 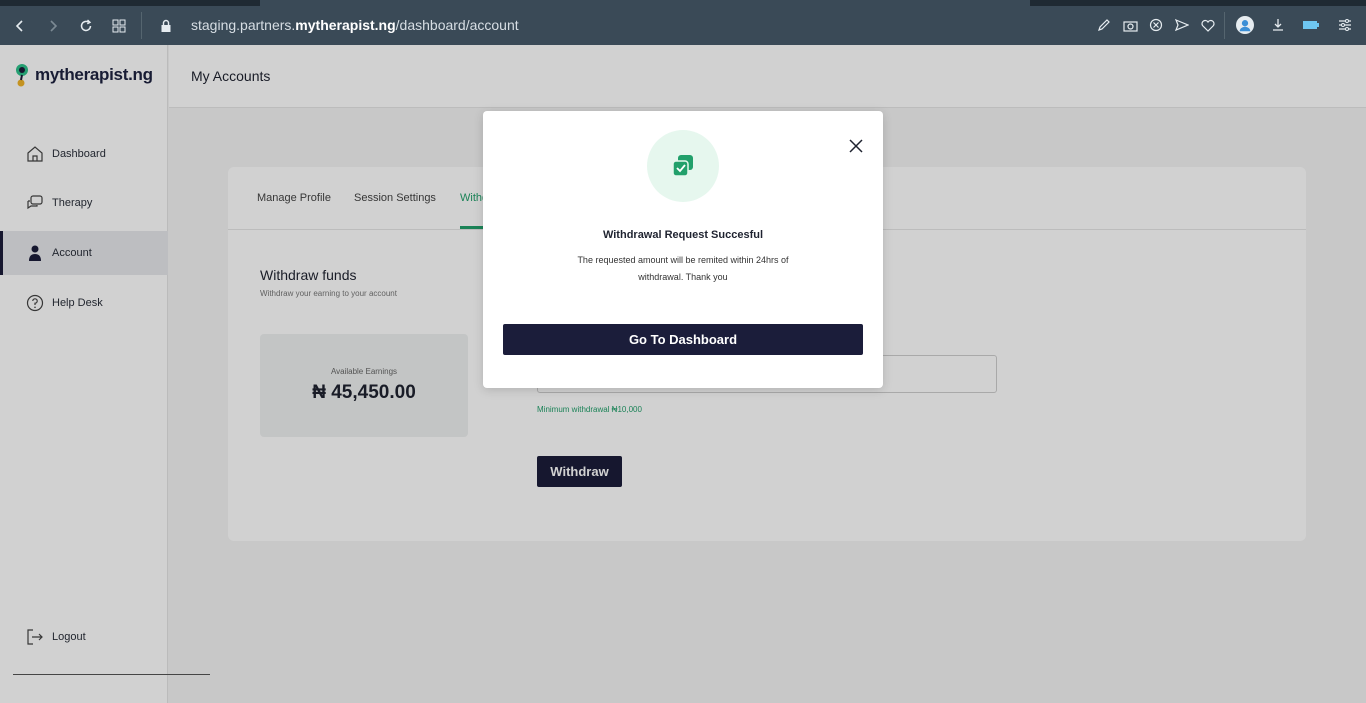 I want to click on edit-icon, so click(x=1104, y=25).